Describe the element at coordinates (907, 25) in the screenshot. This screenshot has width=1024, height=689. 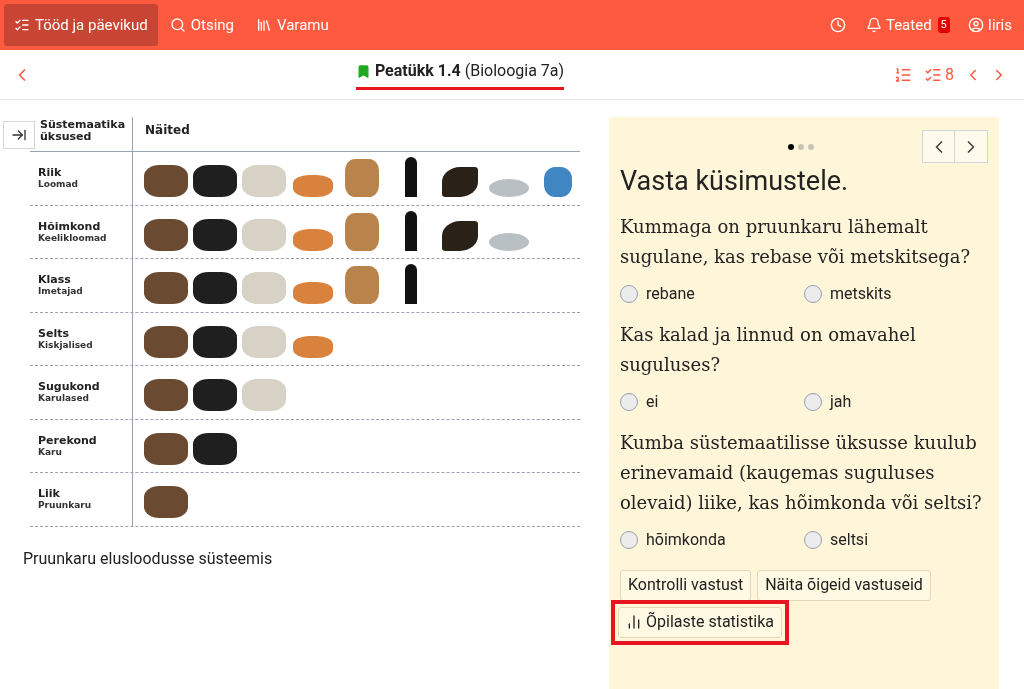
I see `notifications-button: Teated 5` at that location.